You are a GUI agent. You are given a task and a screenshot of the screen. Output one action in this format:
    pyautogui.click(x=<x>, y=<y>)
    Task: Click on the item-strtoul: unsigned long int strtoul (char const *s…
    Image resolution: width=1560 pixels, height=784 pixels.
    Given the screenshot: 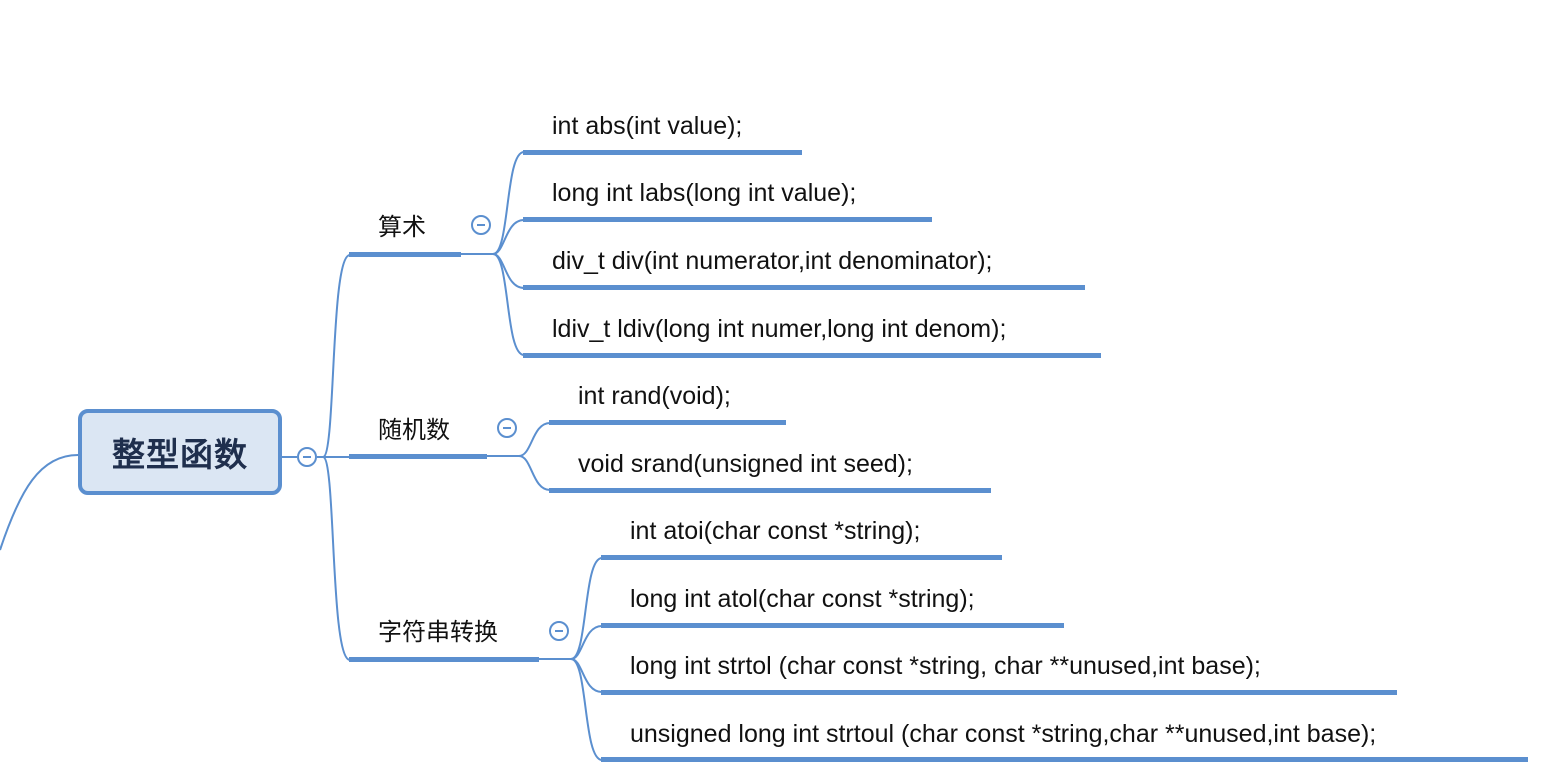 What is the action you would take?
    pyautogui.click(x=1003, y=734)
    